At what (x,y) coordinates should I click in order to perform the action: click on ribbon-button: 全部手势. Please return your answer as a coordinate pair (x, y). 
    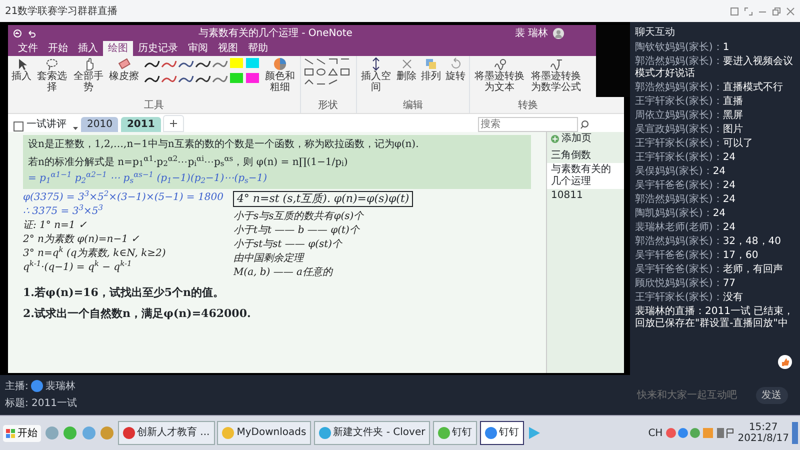
    Looking at the image, I should click on (89, 75).